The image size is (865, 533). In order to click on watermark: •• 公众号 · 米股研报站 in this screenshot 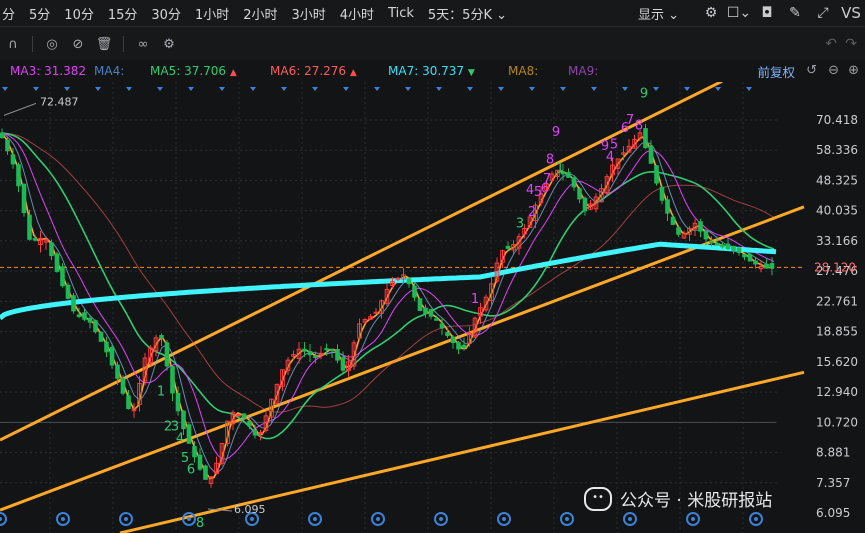, I will do `click(678, 498)`.